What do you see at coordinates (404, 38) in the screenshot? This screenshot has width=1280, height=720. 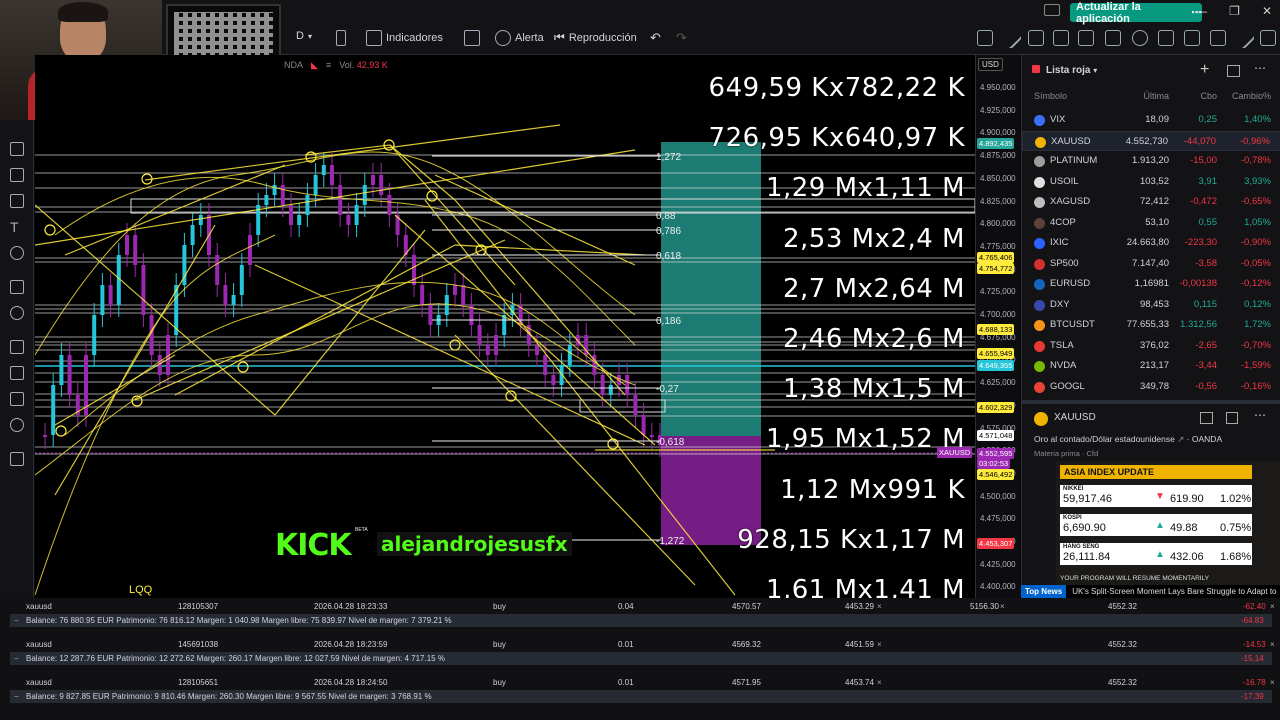 I see `indicators-button: Indicadores` at bounding box center [404, 38].